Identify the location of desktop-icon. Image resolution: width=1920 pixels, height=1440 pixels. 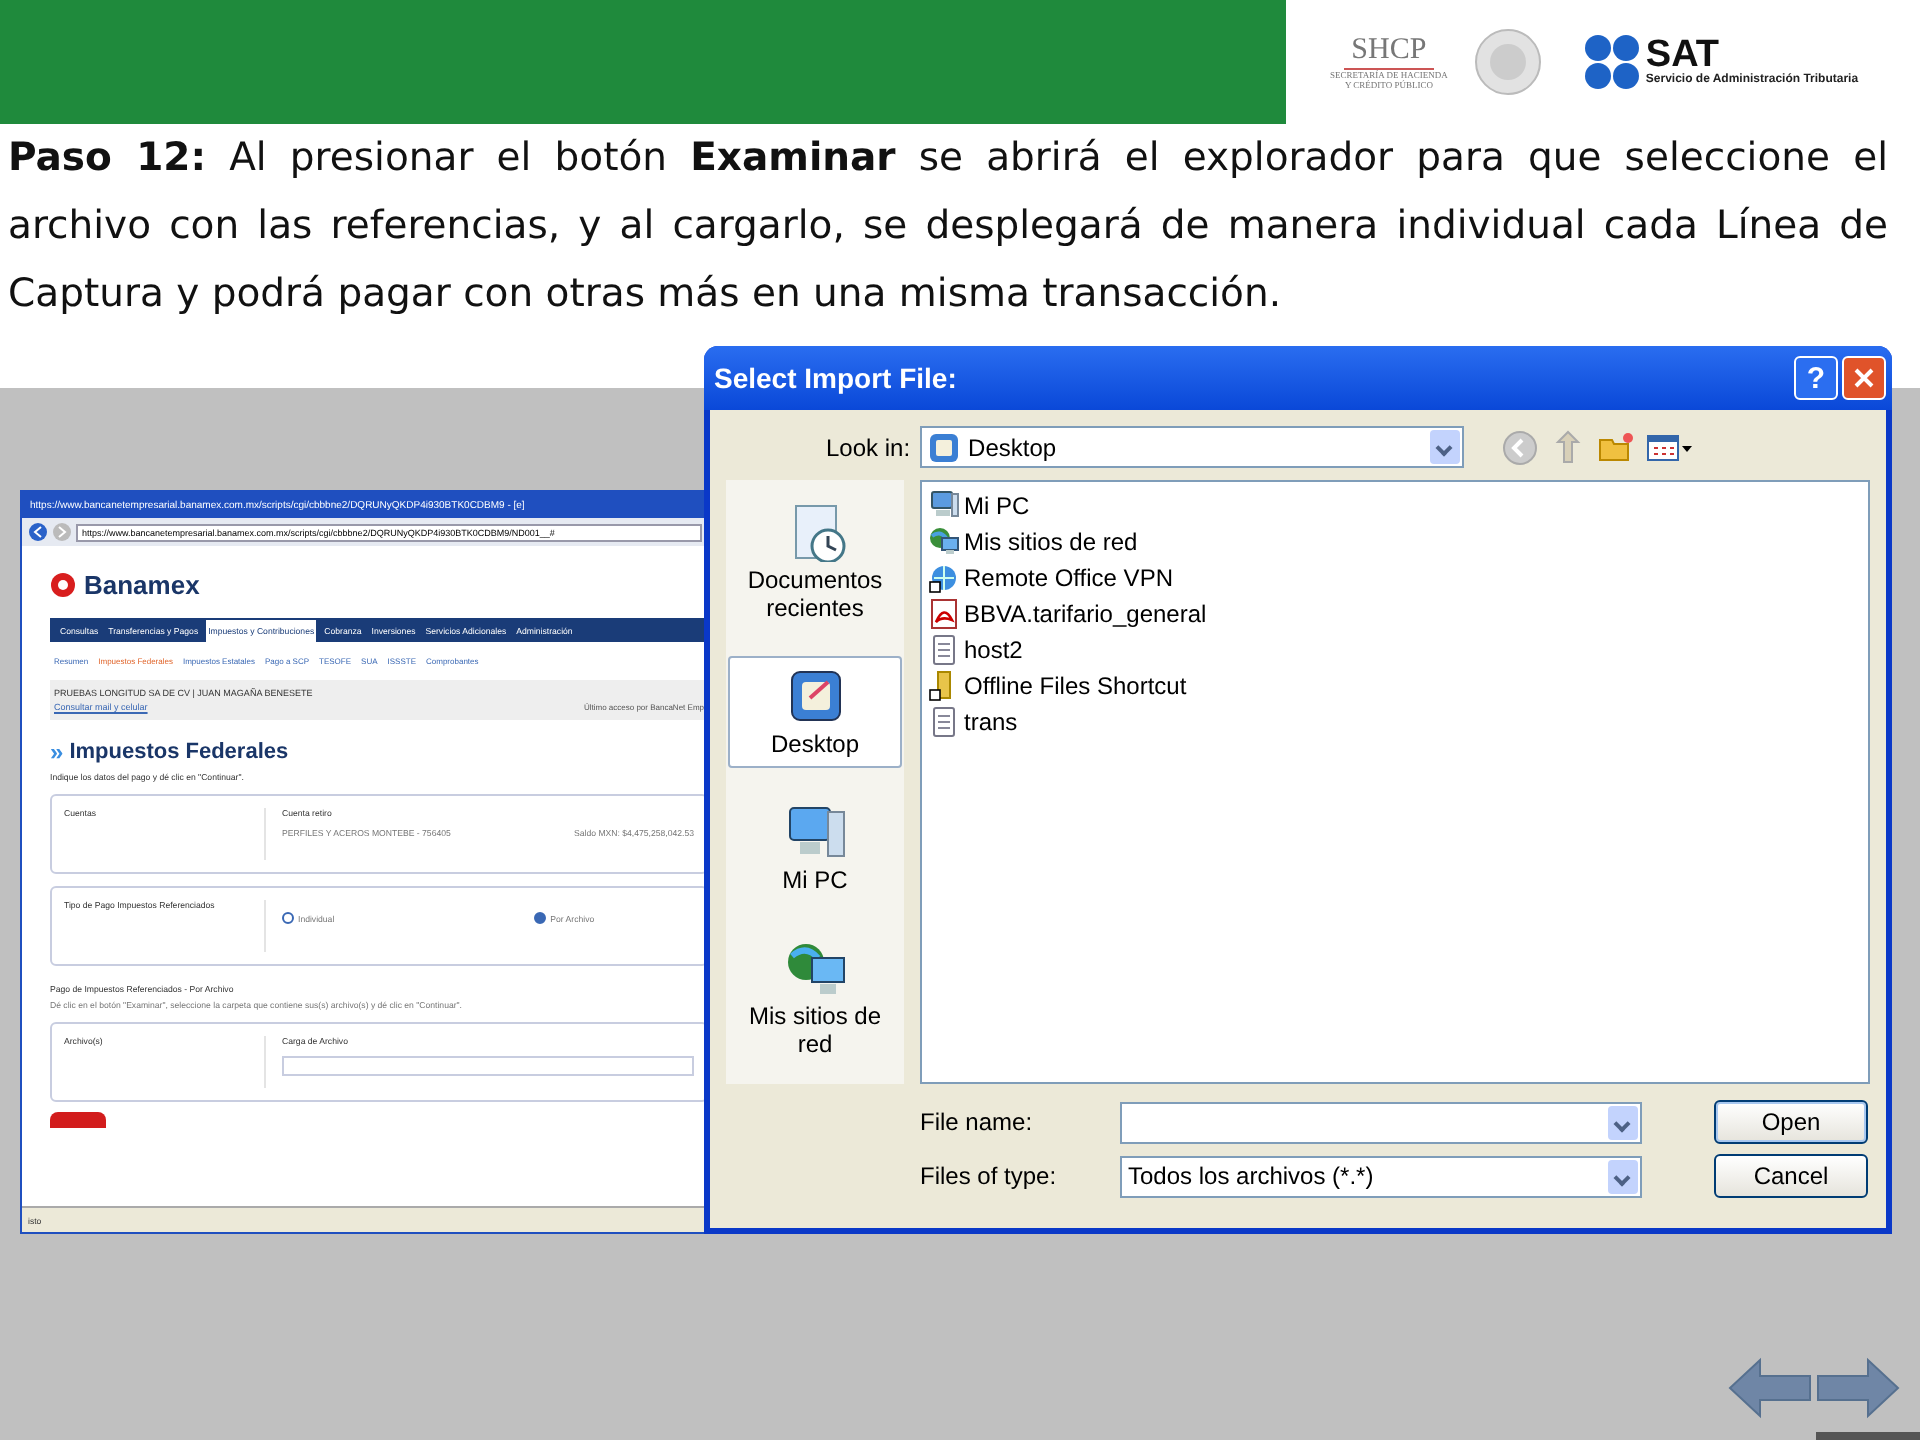
(944, 447).